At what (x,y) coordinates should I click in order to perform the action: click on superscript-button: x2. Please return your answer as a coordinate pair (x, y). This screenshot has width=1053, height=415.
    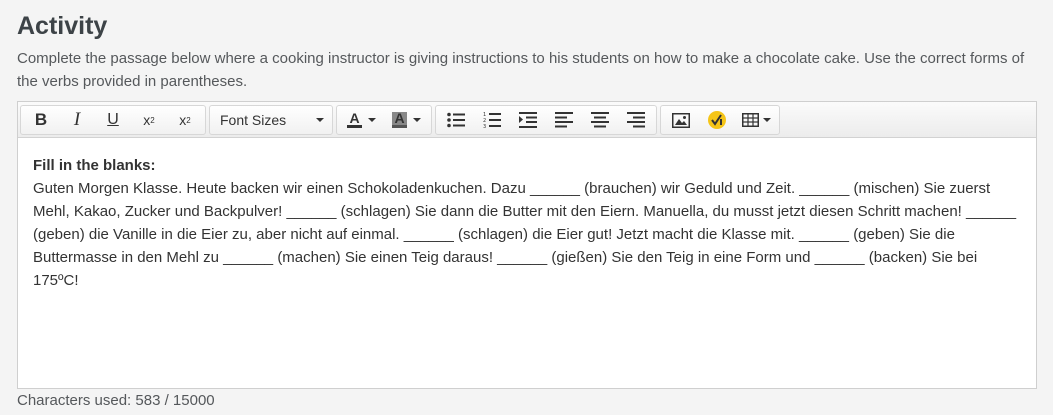
    Looking at the image, I should click on (149, 120).